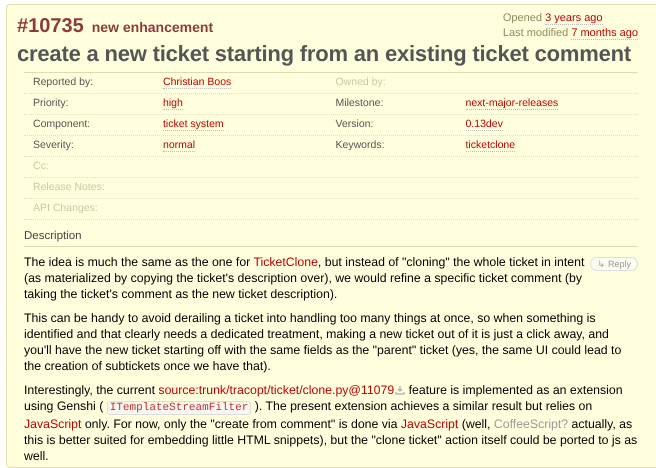  I want to click on wiki-link: TicketClone, so click(285, 262).